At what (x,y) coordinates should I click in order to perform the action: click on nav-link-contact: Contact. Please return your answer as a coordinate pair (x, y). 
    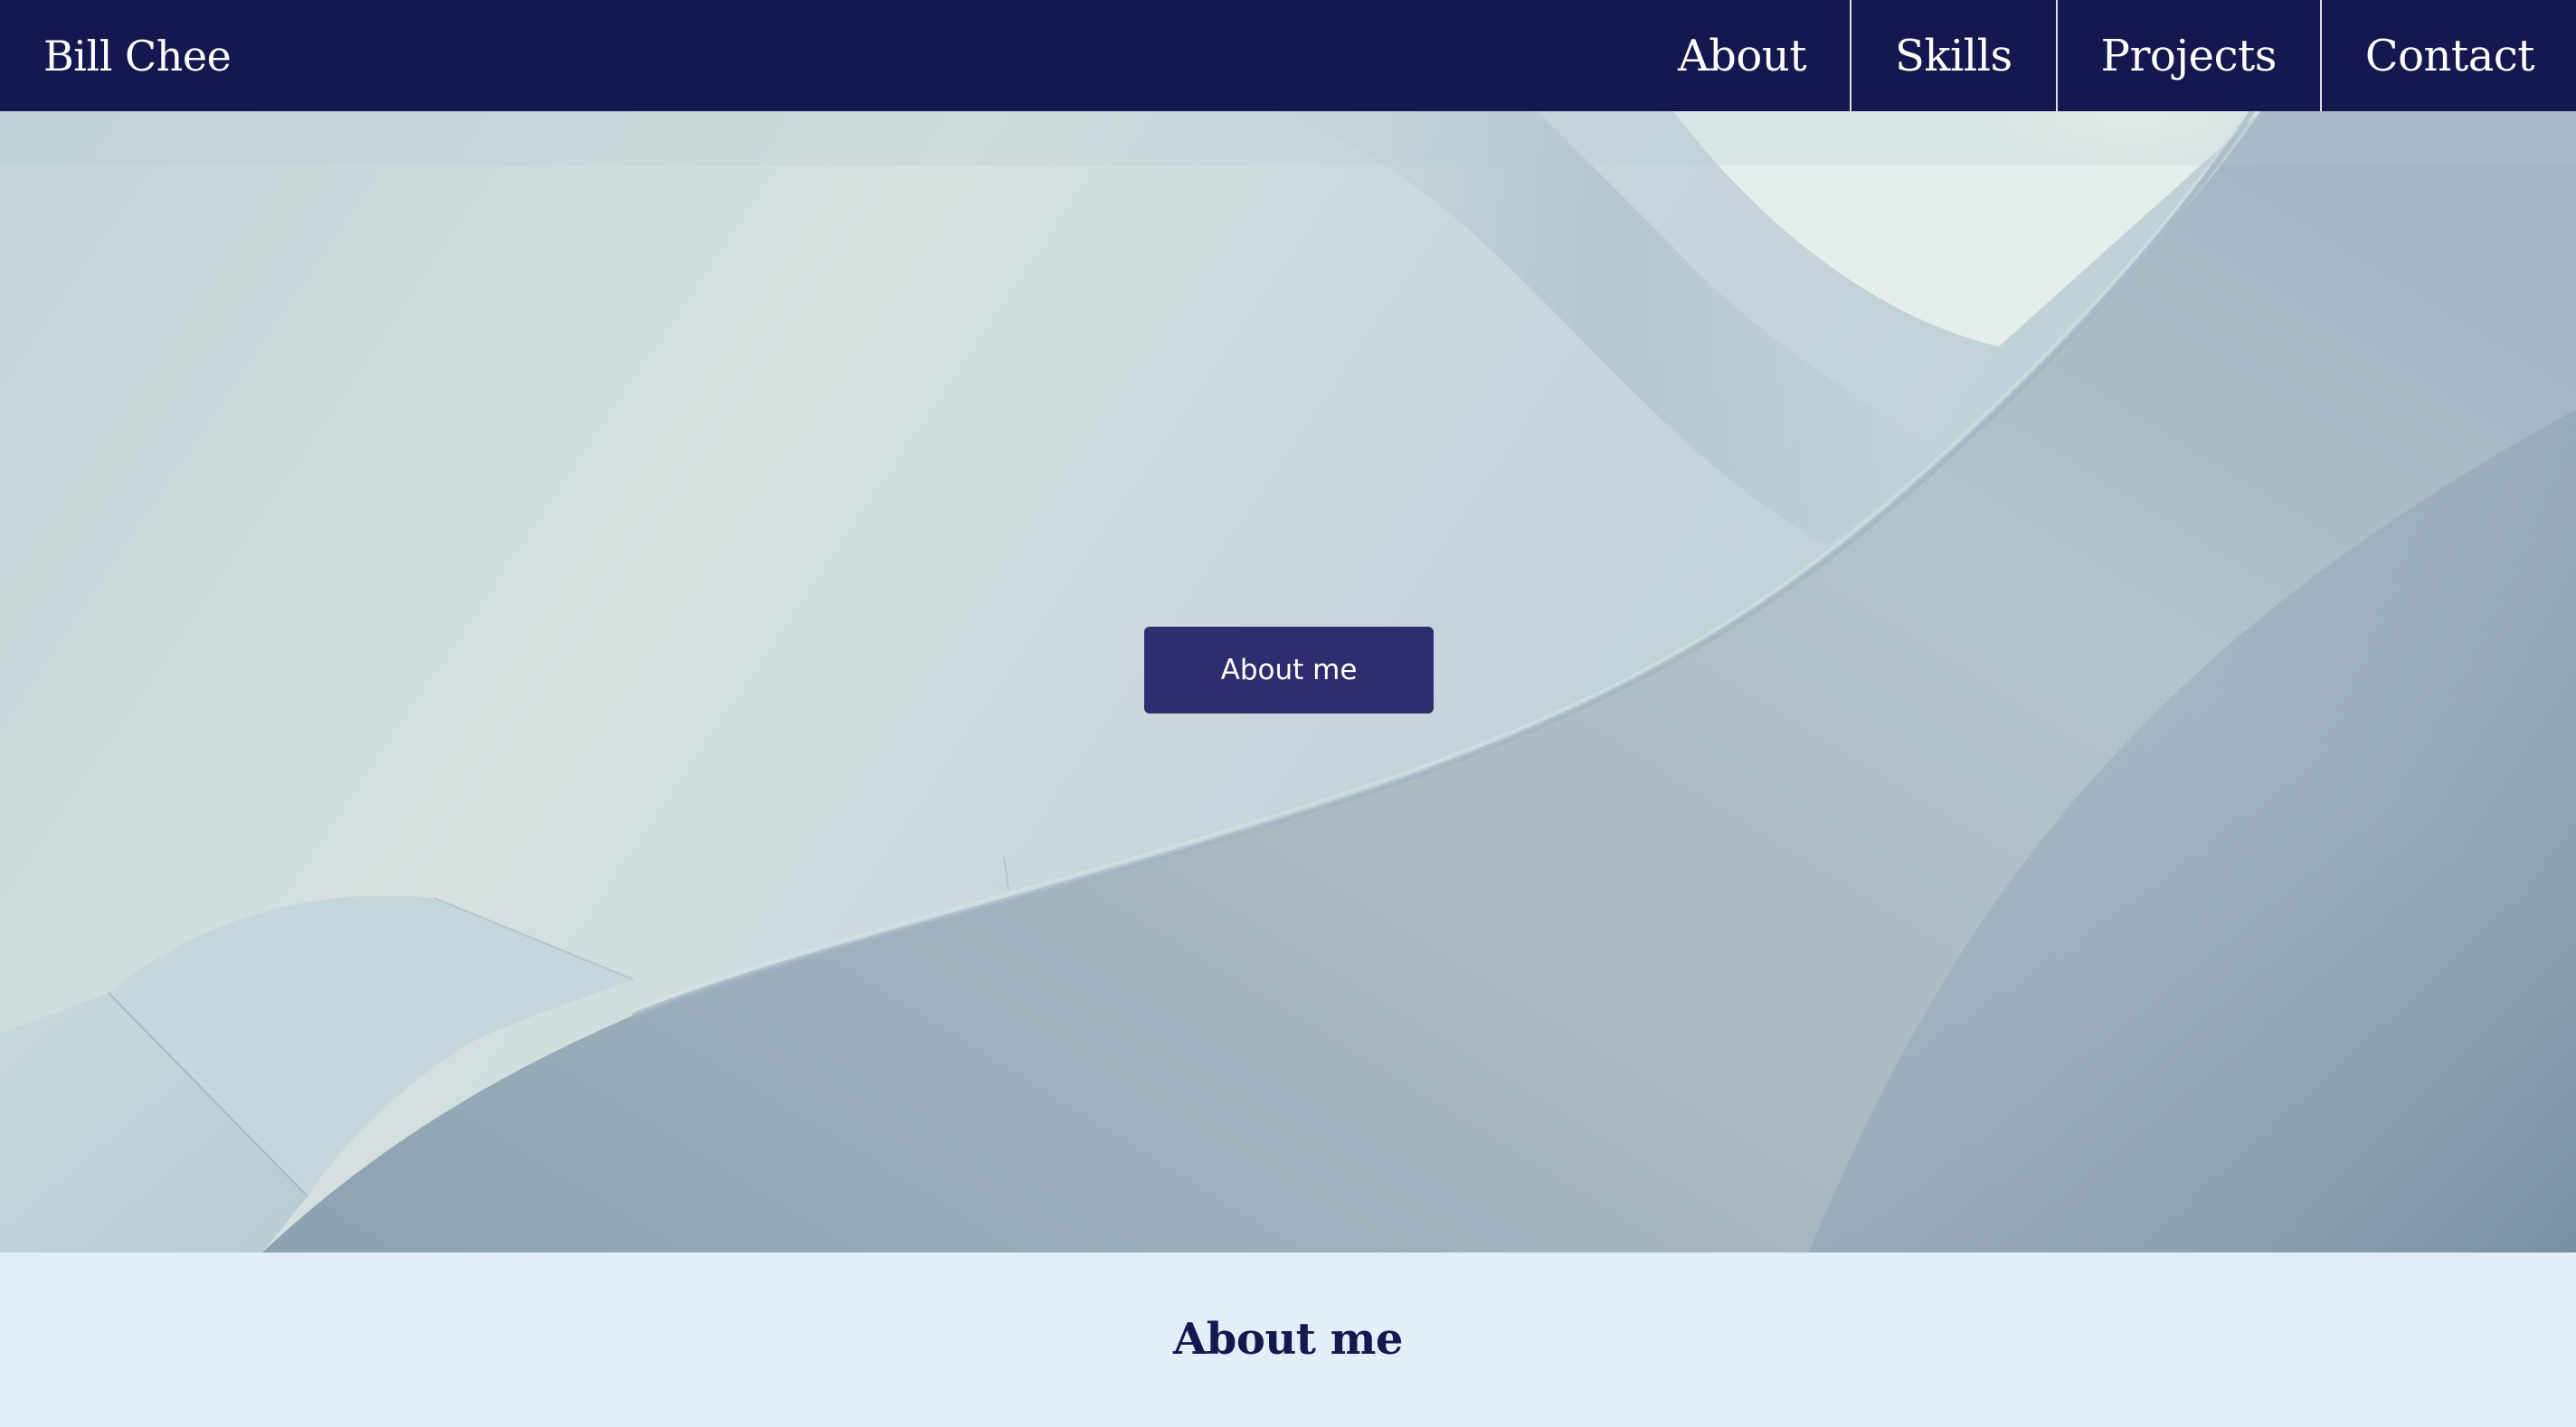
    Looking at the image, I should click on (2447, 56).